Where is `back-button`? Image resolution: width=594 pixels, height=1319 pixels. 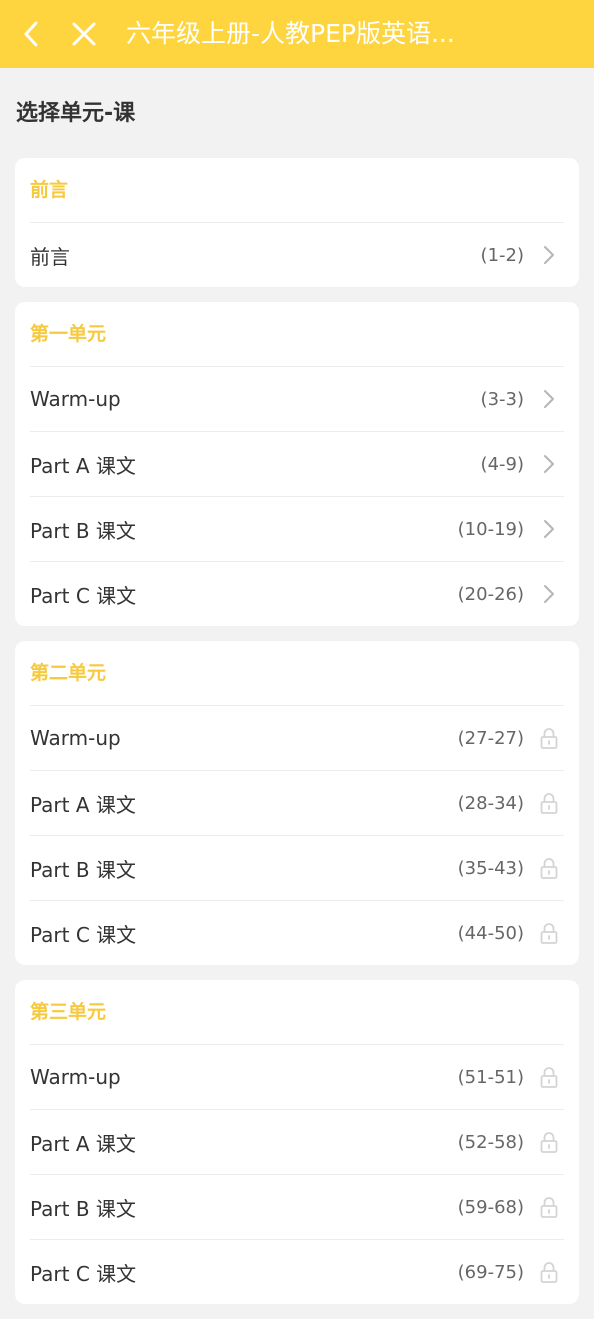
back-button is located at coordinates (32, 34).